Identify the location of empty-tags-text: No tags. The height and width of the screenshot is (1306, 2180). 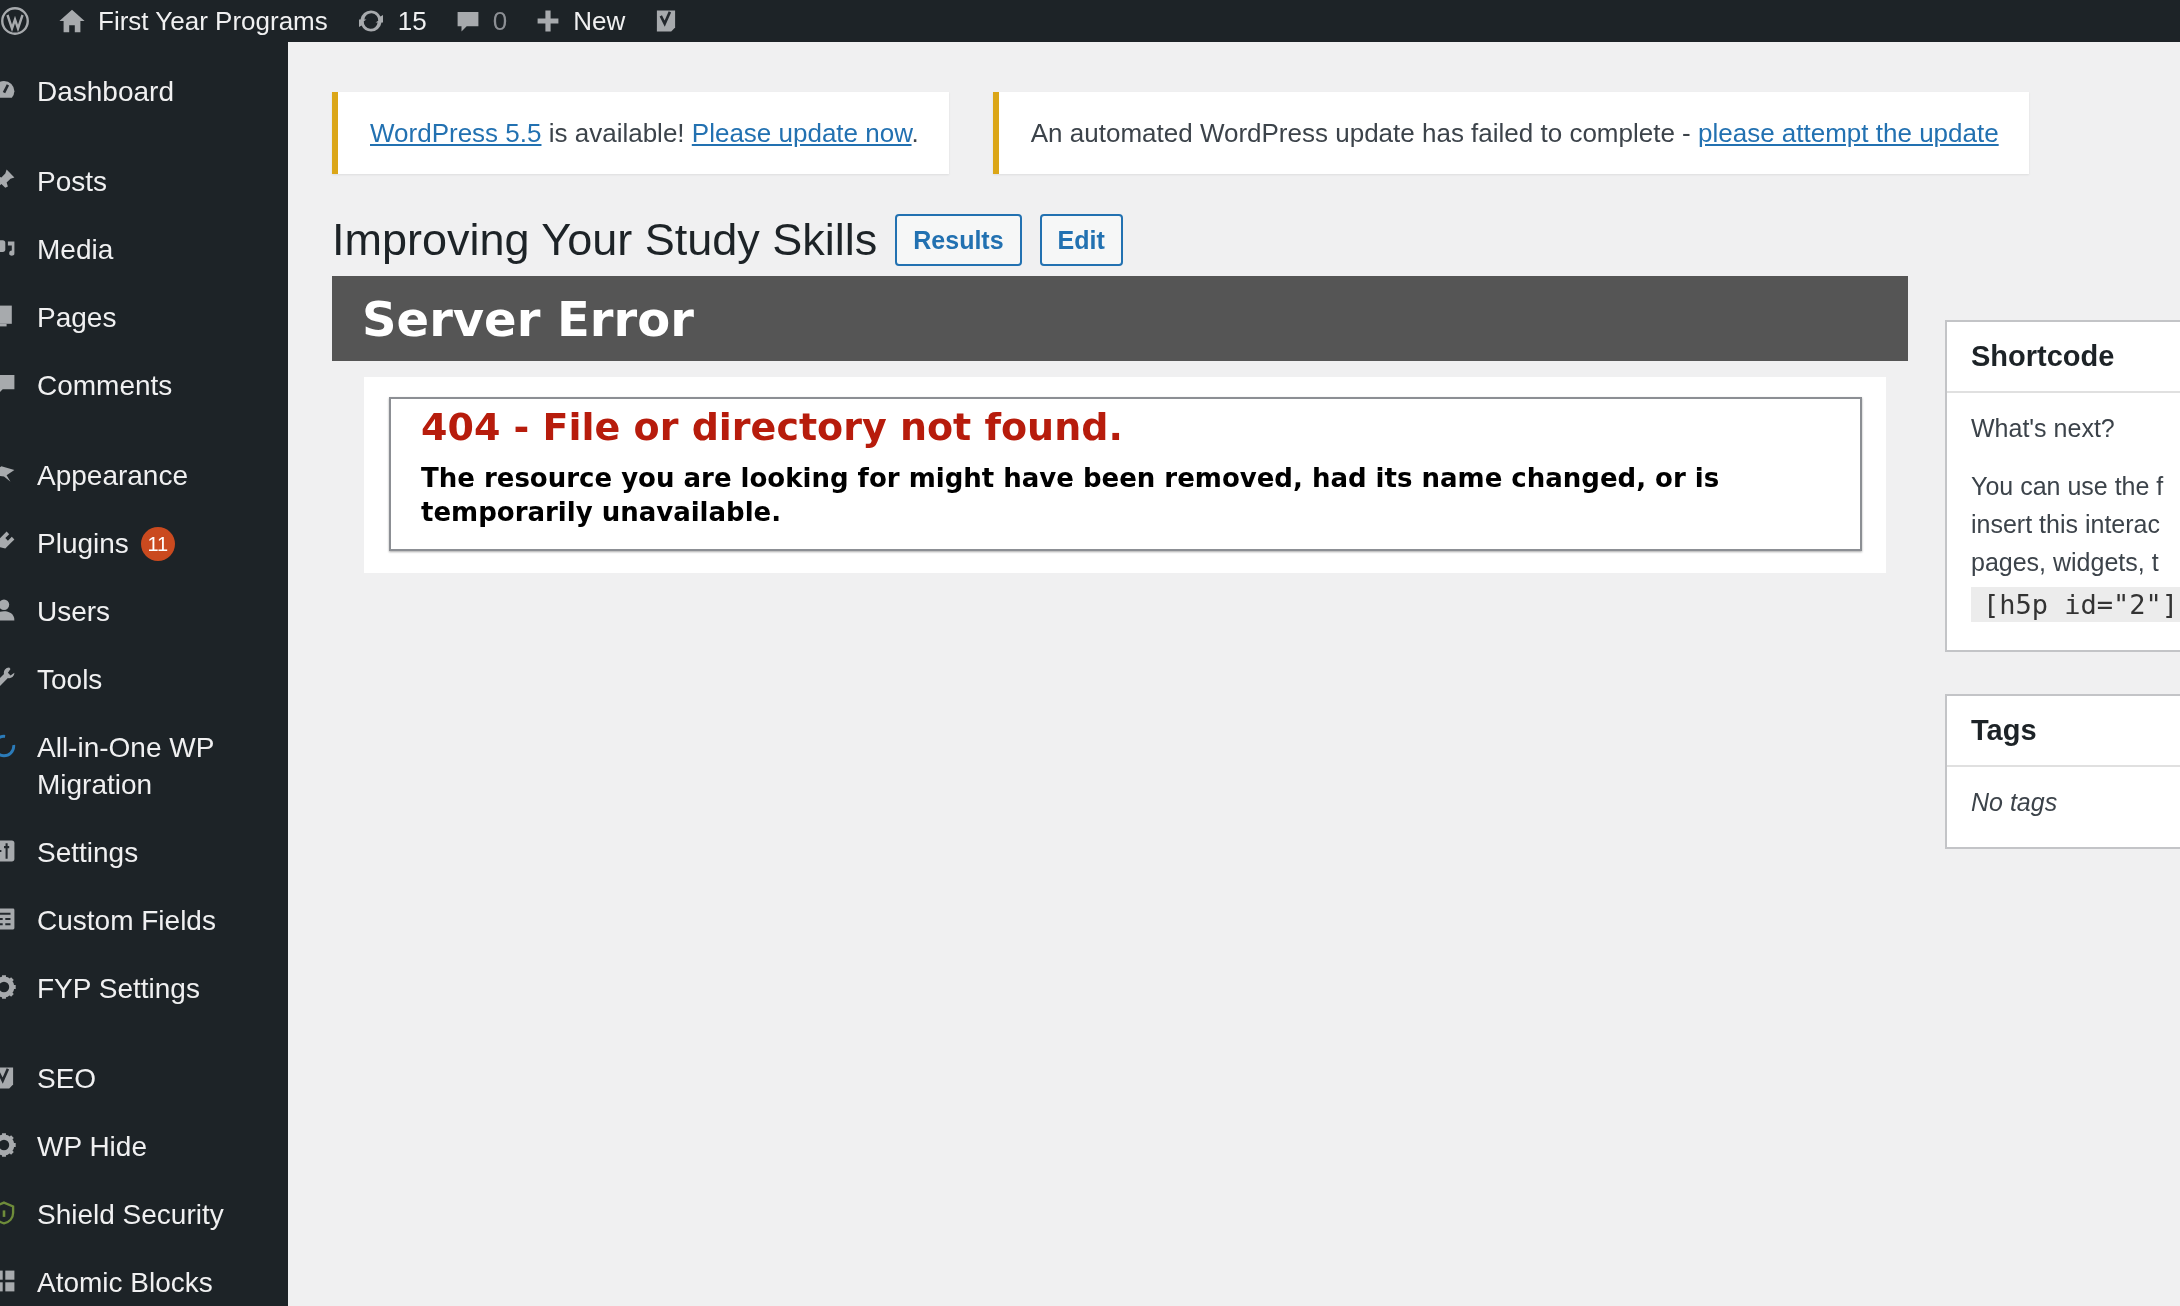
(2015, 802).